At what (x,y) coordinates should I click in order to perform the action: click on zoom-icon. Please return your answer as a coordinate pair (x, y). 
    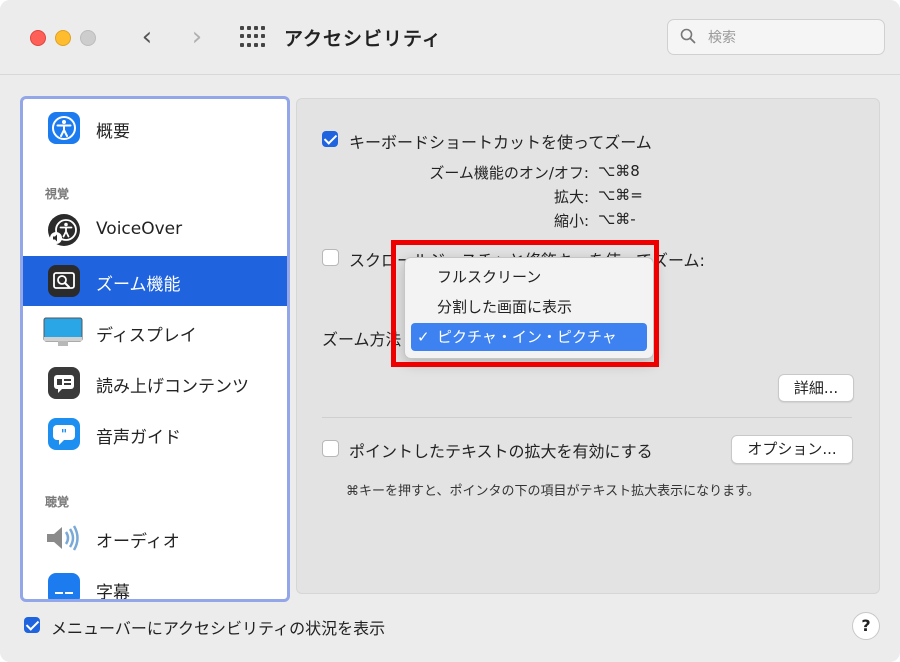
    Looking at the image, I should click on (64, 281).